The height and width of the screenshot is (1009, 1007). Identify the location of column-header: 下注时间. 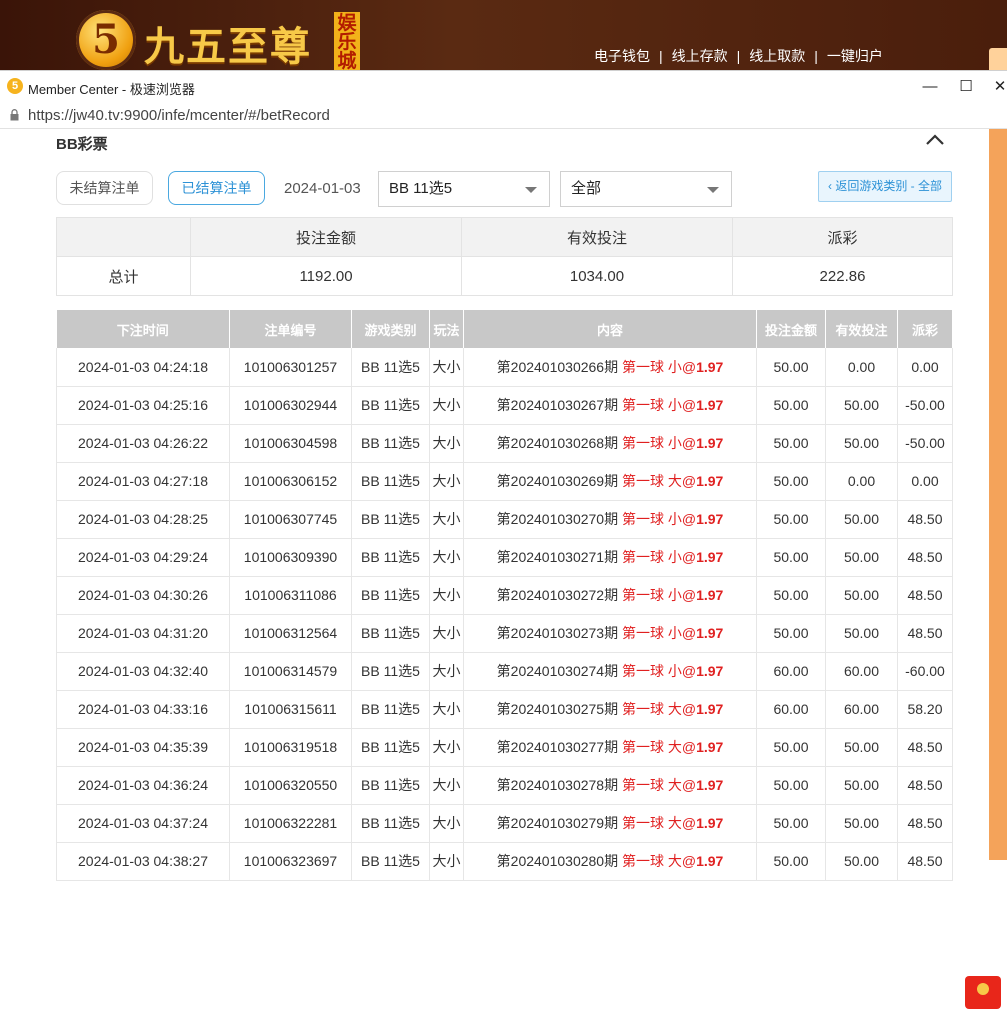
(143, 329).